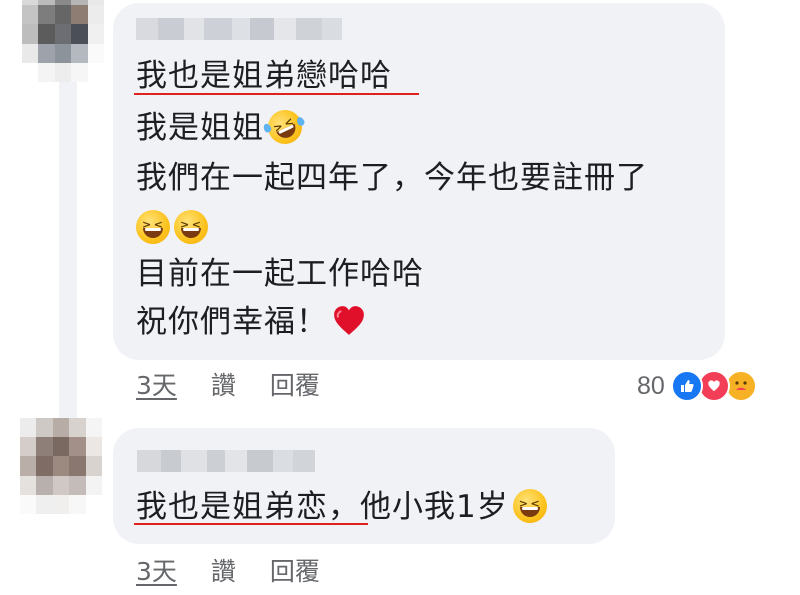 This screenshot has width=800, height=595. Describe the element at coordinates (349, 320) in the screenshot. I see `red-heart-icon` at that location.